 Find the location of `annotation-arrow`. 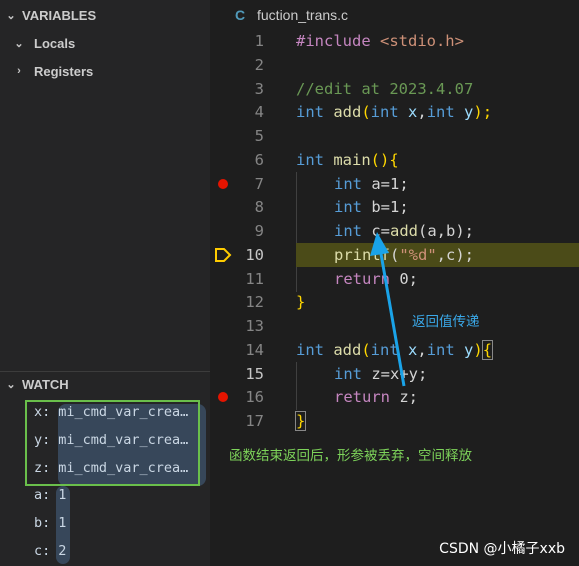

annotation-arrow is located at coordinates (388, 309).